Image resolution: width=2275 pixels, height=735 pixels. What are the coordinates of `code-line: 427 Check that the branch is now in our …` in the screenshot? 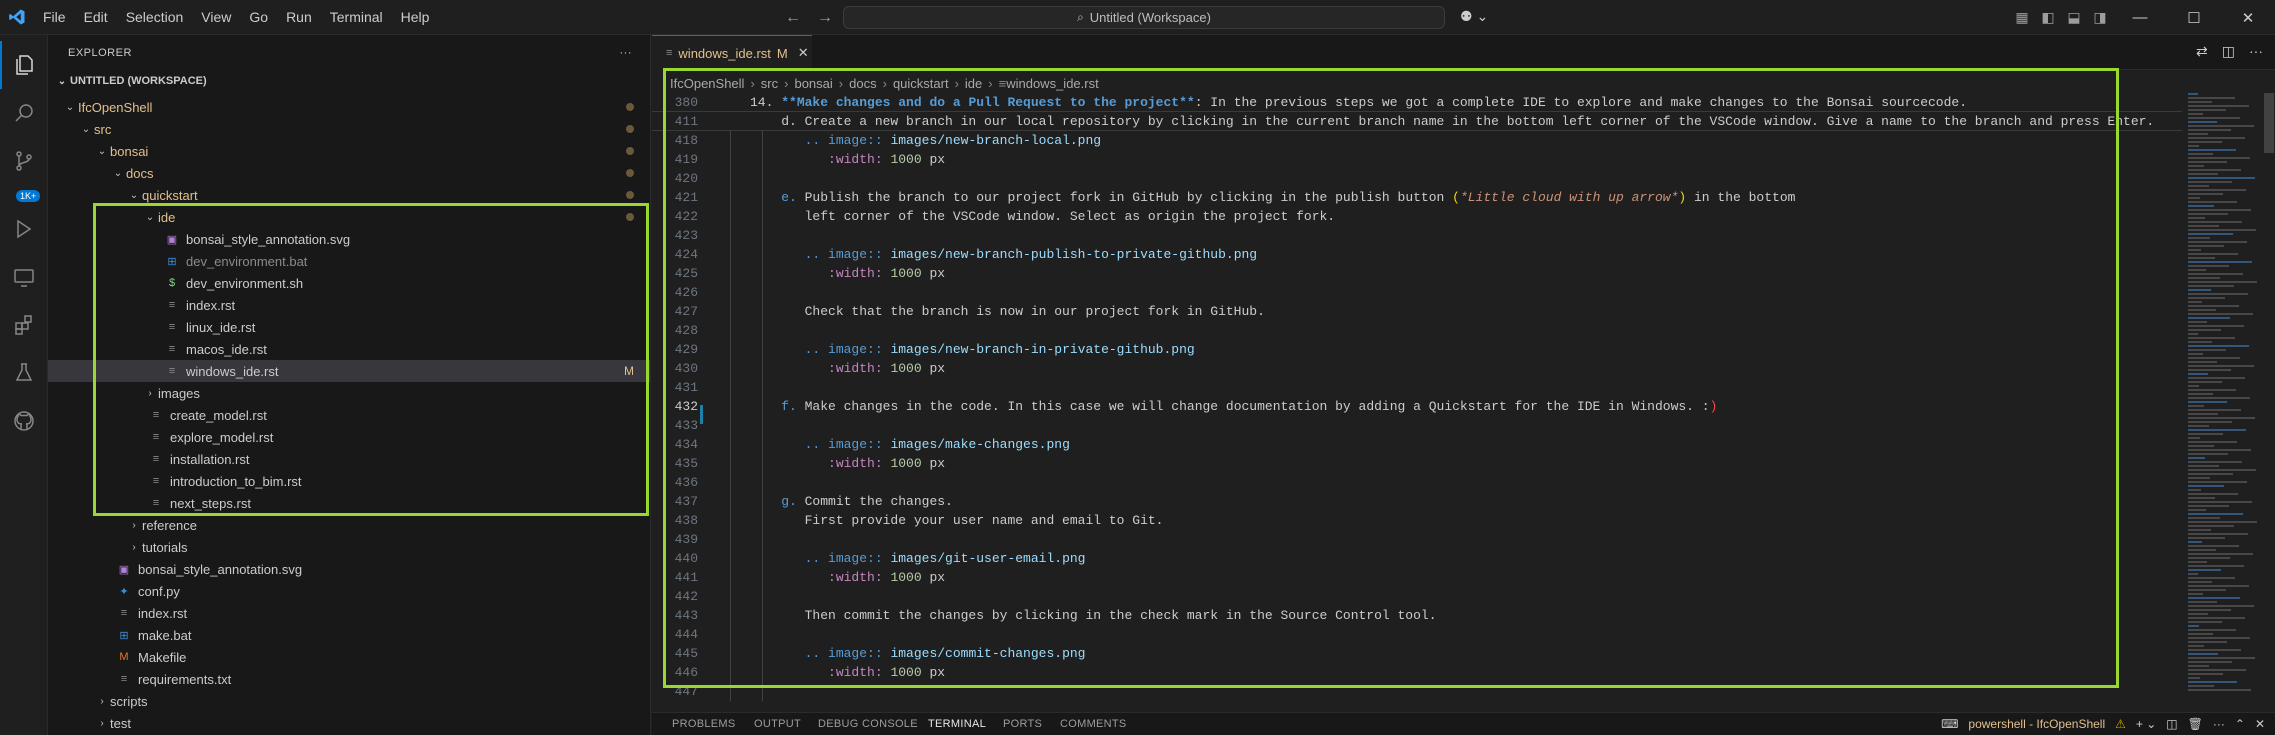 It's located at (1417, 311).